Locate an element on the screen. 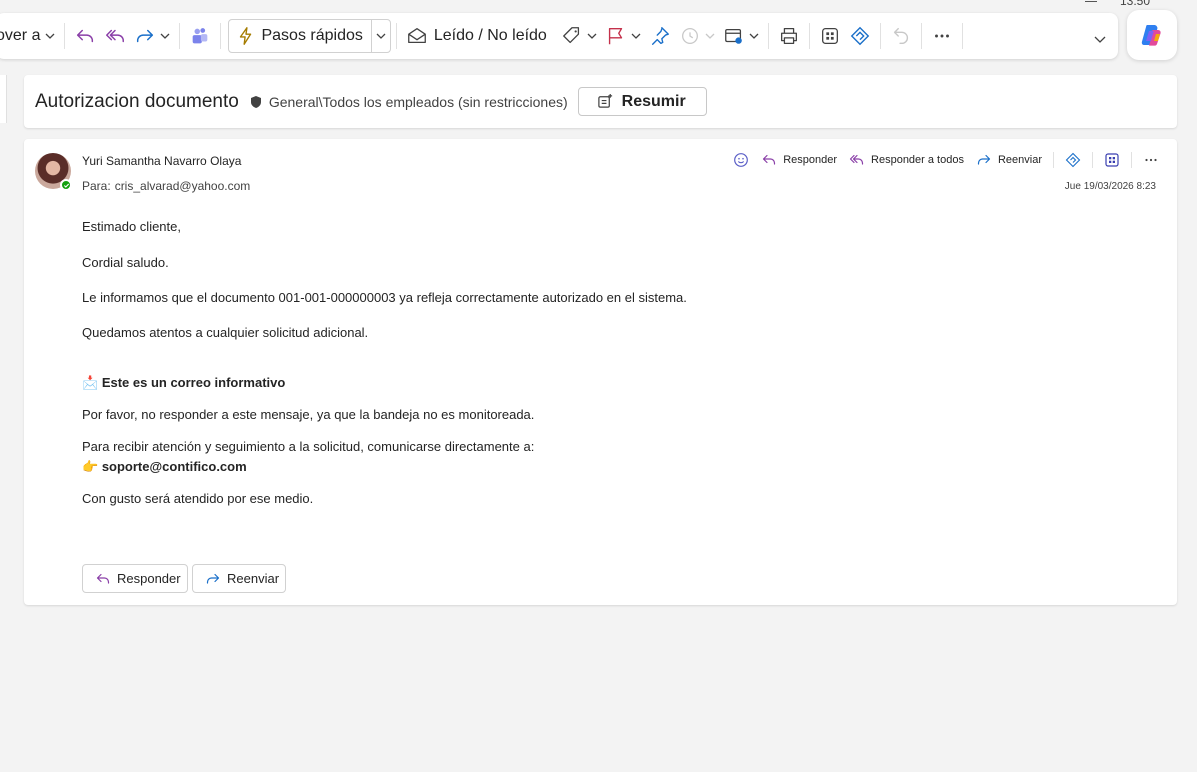 The height and width of the screenshot is (772, 1197). folder-pane-edge is located at coordinates (3, 99).